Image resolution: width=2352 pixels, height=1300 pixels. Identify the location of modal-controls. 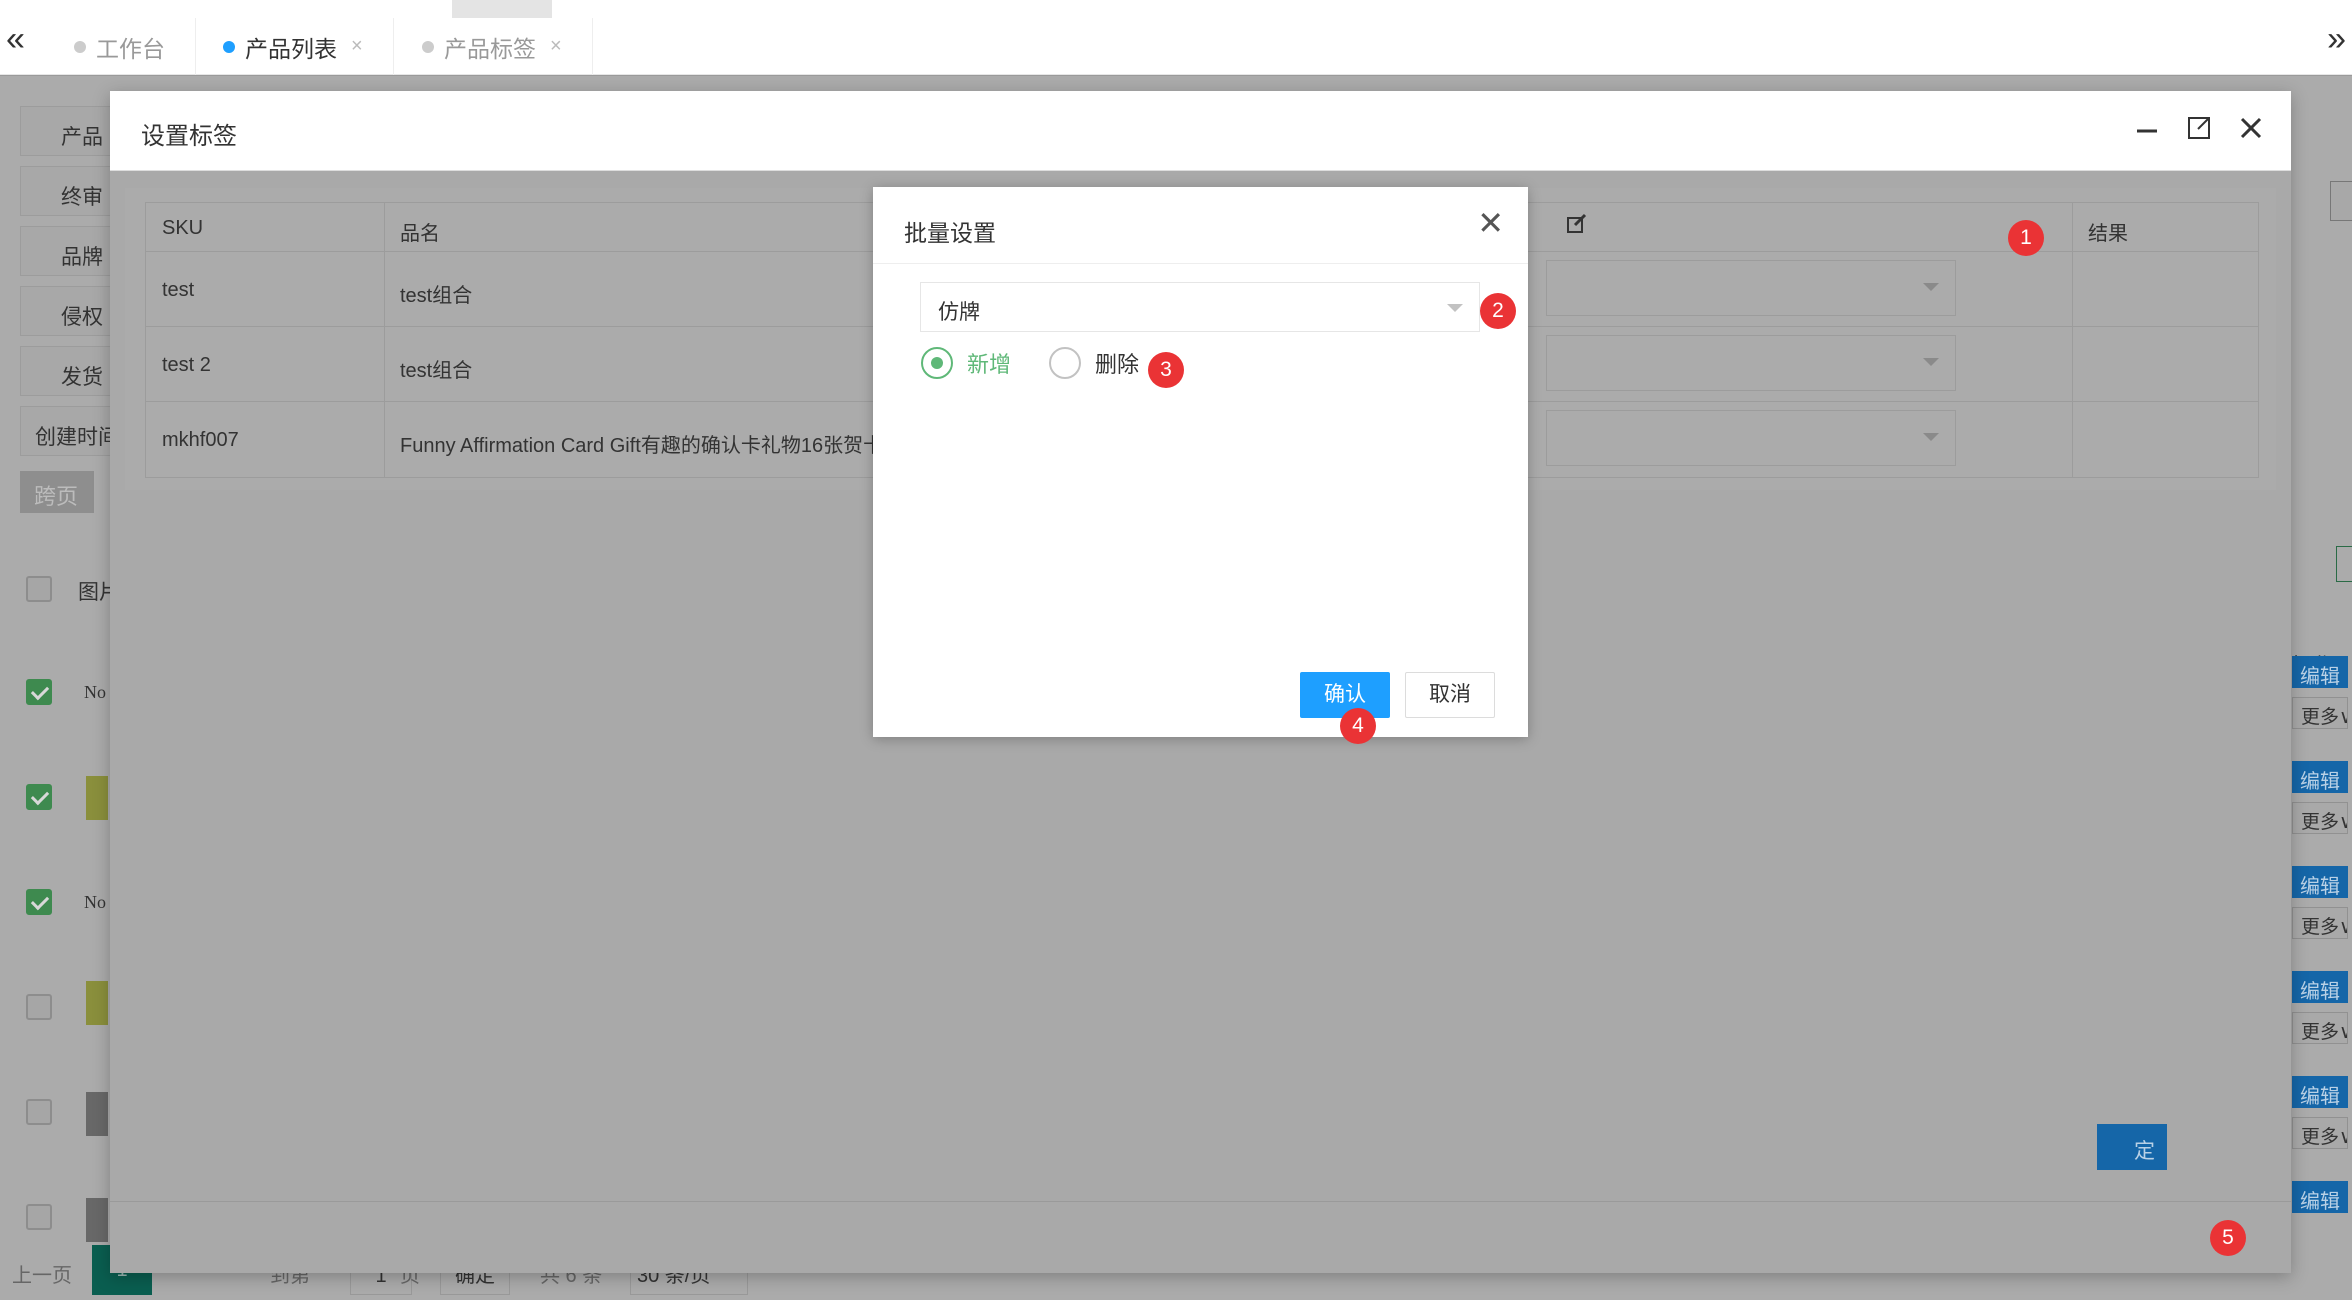
(2199, 131).